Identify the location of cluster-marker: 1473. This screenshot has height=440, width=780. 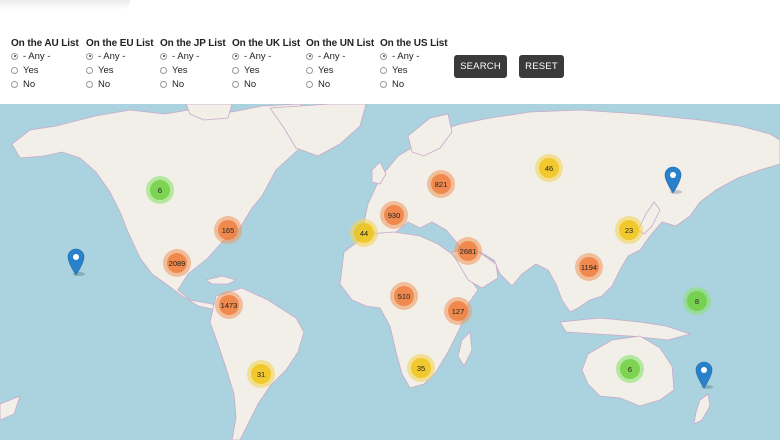
(229, 305).